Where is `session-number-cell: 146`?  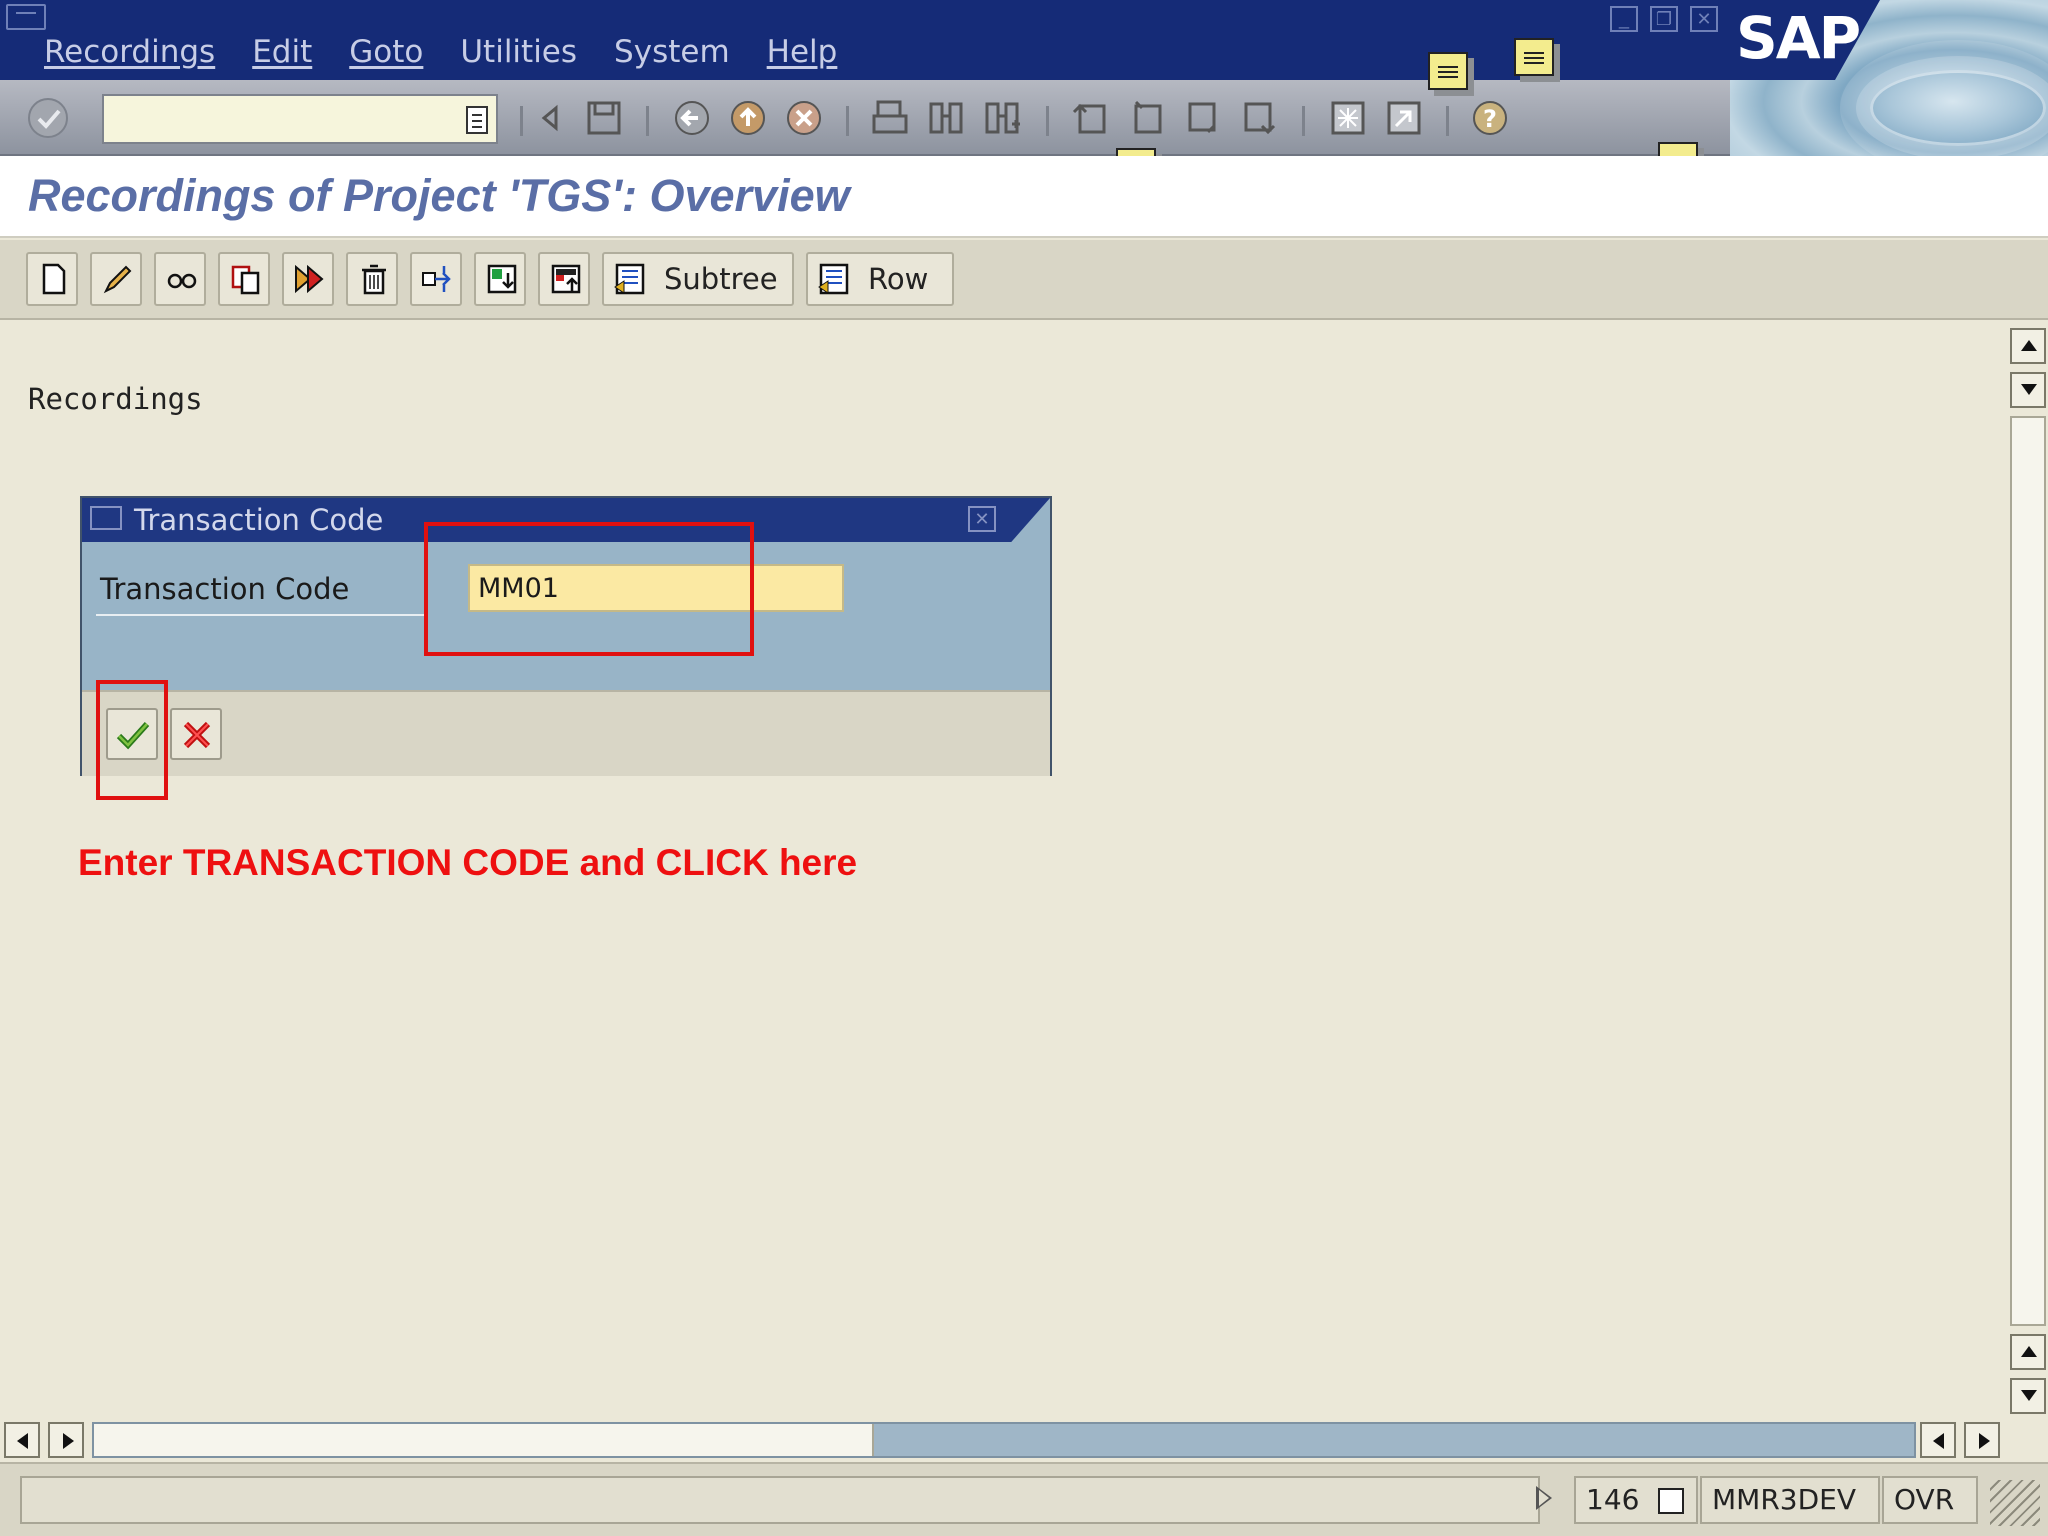 session-number-cell: 146 is located at coordinates (1636, 1500).